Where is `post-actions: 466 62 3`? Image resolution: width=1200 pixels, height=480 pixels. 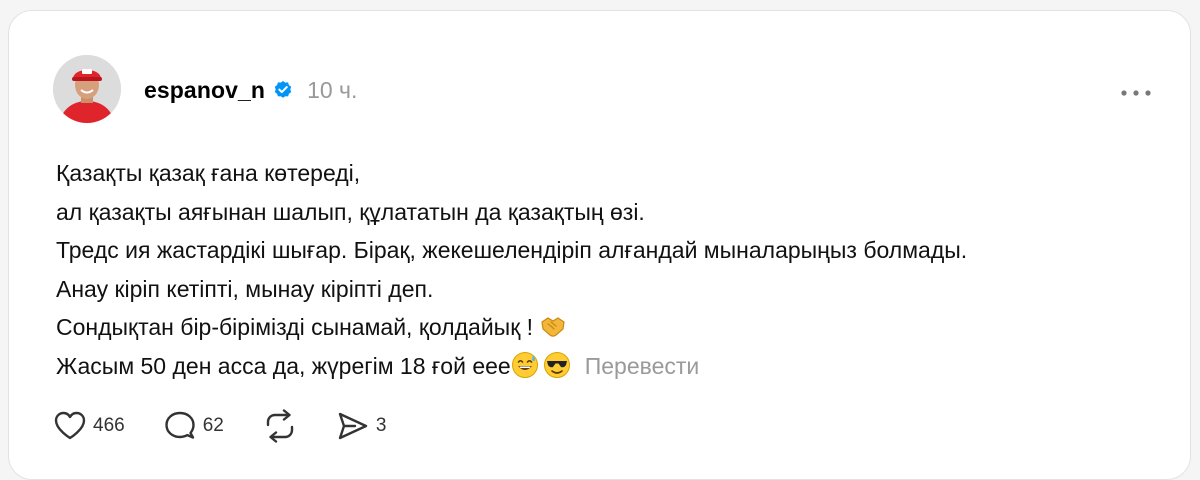 post-actions: 466 62 3 is located at coordinates (238, 426).